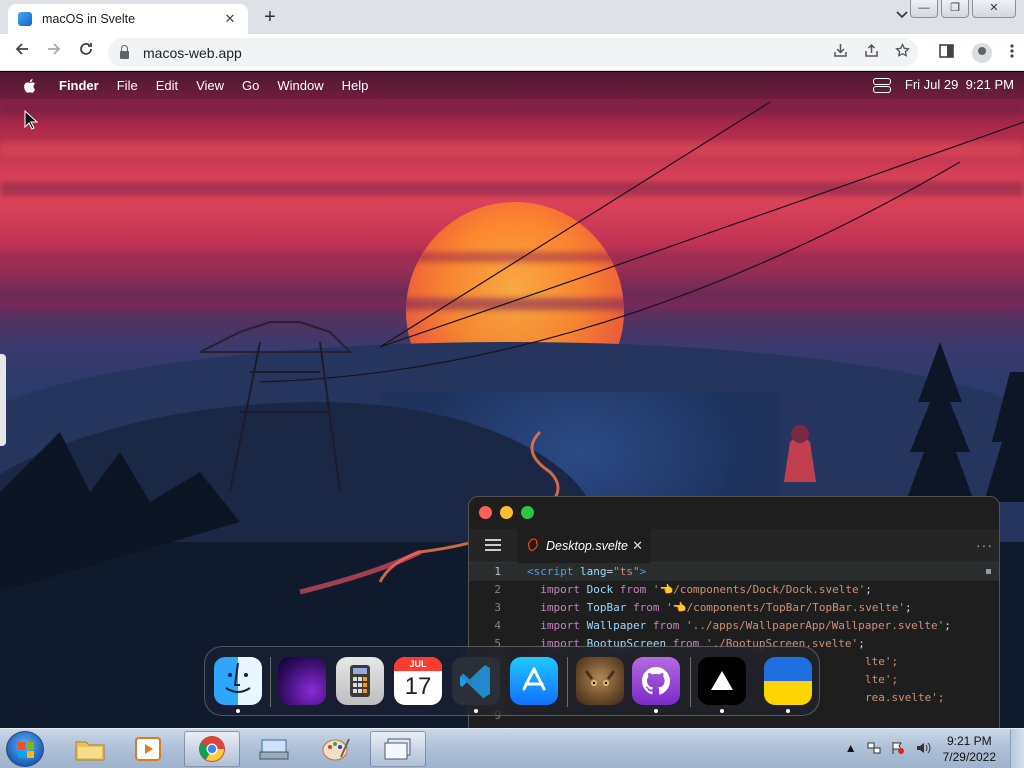 This screenshot has height=768, width=1024. What do you see at coordinates (871, 52) in the screenshot?
I see `share-icon` at bounding box center [871, 52].